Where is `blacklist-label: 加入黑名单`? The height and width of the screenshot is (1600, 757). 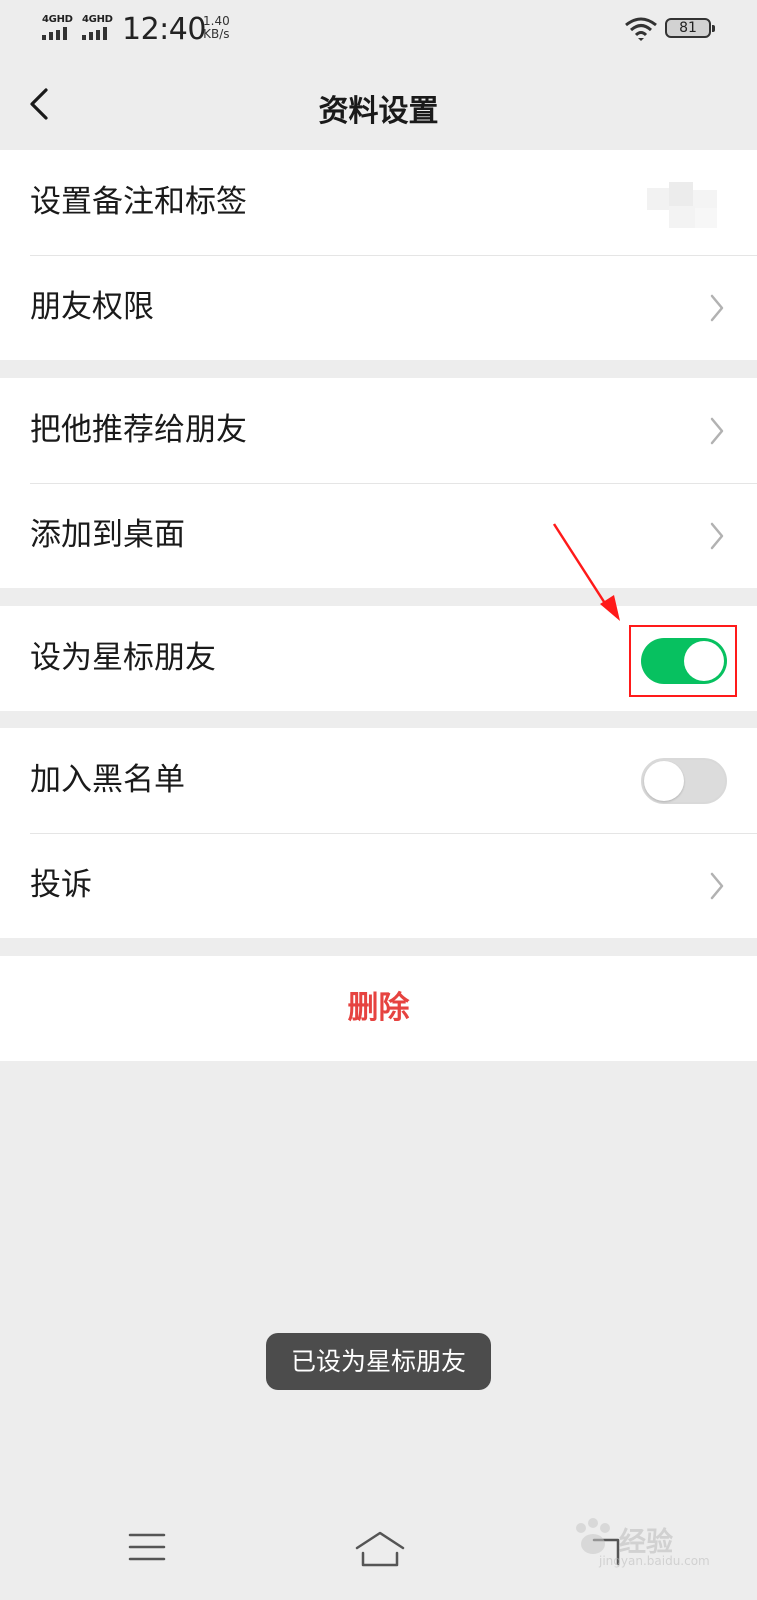 blacklist-label: 加入黑名单 is located at coordinates (107, 780).